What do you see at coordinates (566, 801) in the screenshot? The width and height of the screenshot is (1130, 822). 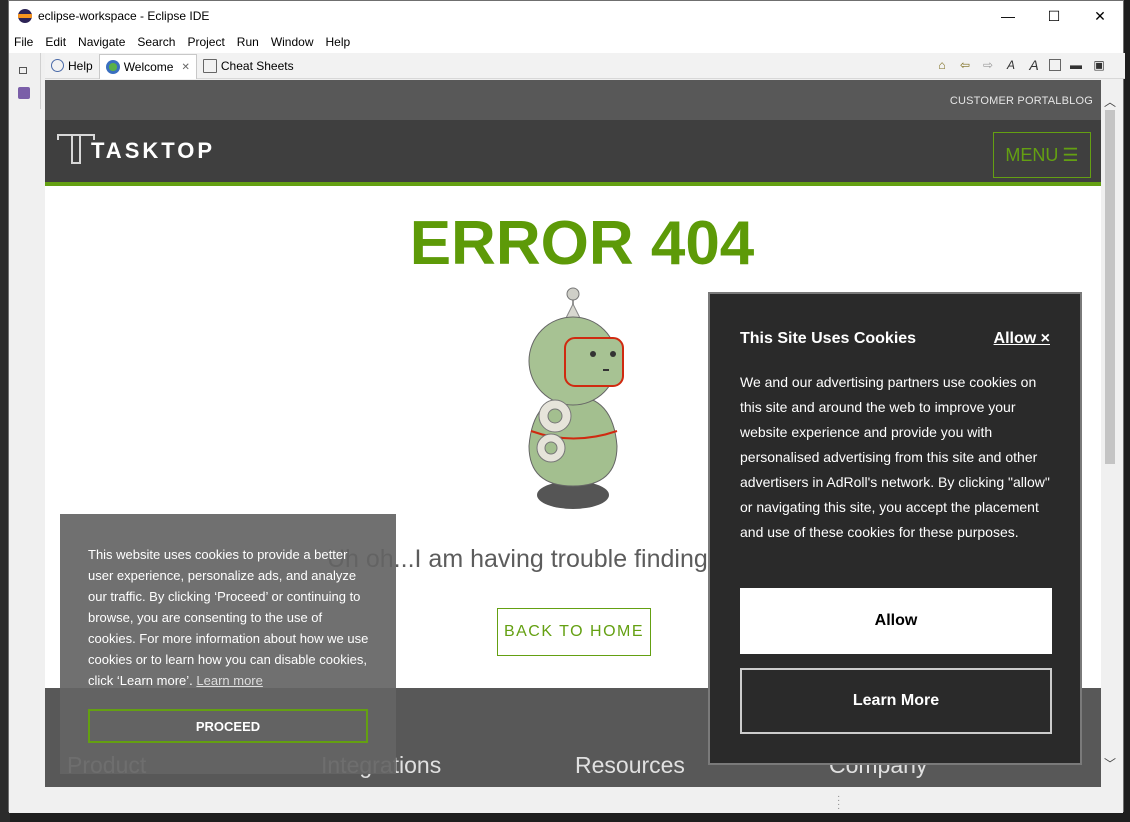 I see `status-bar: · · · ·` at bounding box center [566, 801].